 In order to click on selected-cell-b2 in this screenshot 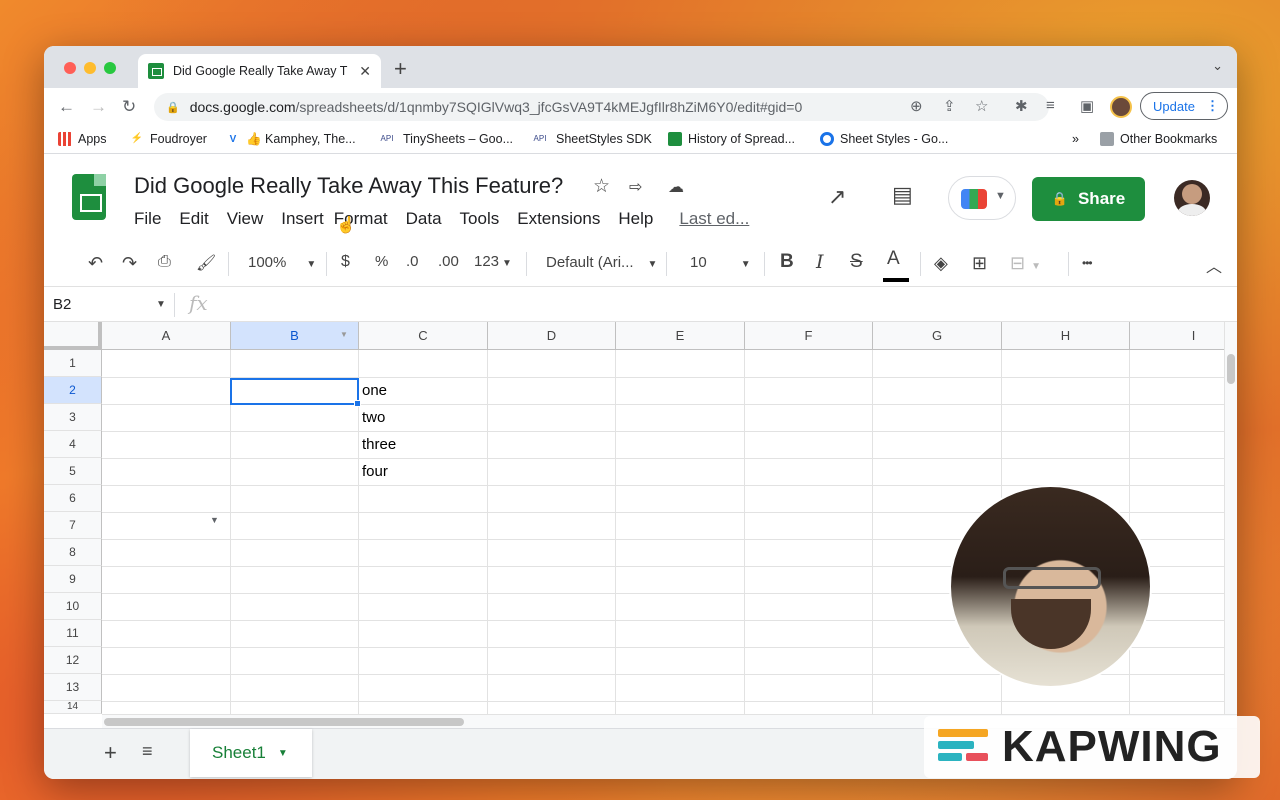, I will do `click(294, 391)`.